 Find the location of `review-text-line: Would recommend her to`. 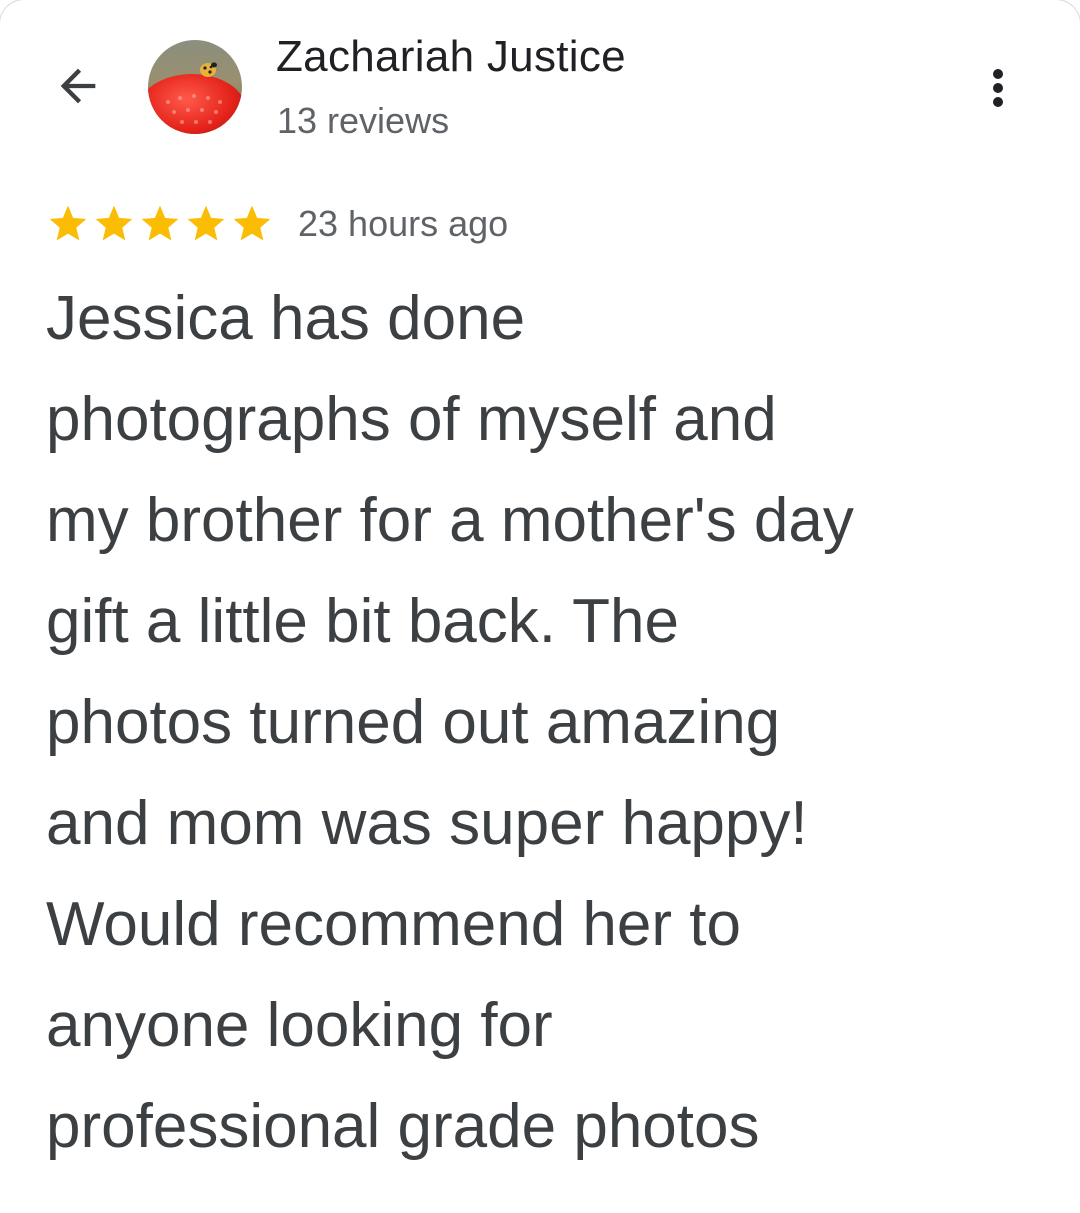

review-text-line: Would recommend her to is located at coordinates (393, 924).